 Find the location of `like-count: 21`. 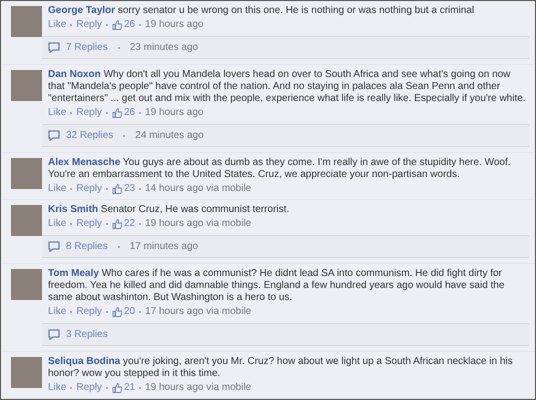

like-count: 21 is located at coordinates (124, 387).